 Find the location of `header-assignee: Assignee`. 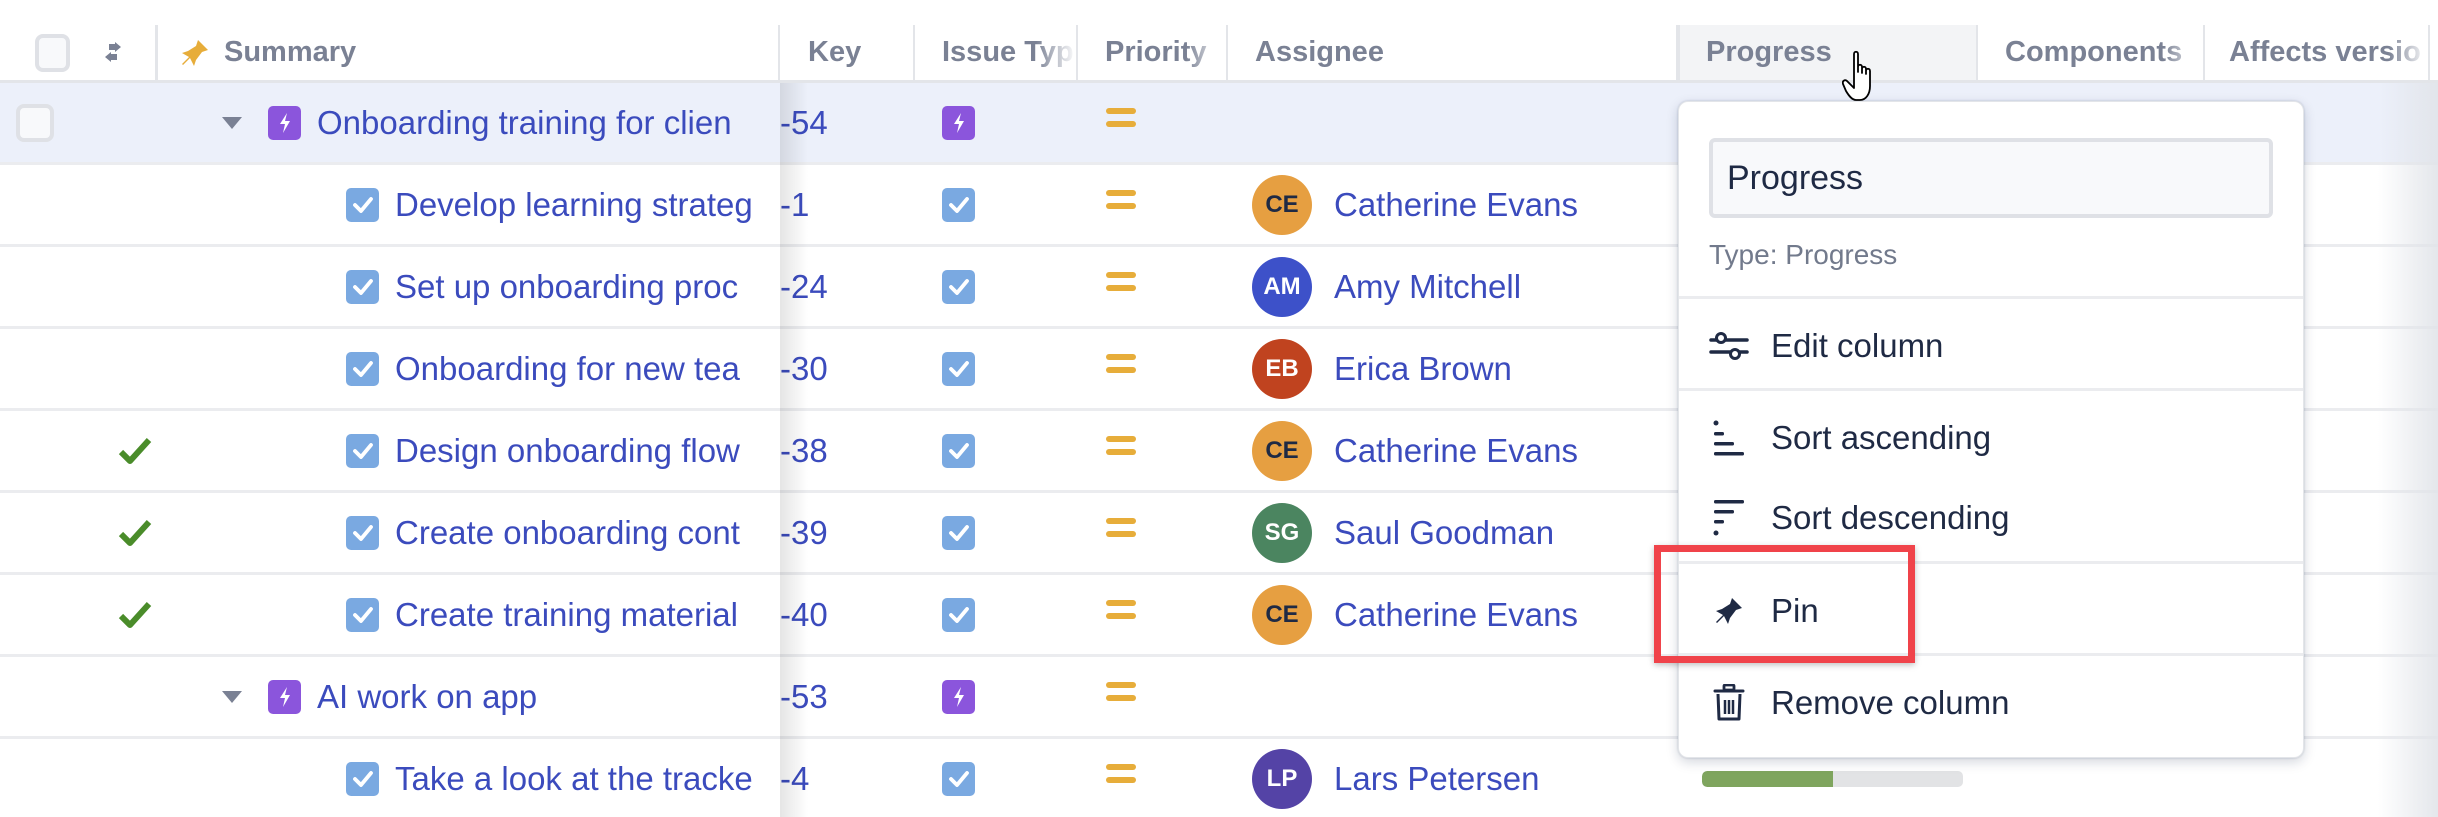

header-assignee: Assignee is located at coordinates (1453, 52).